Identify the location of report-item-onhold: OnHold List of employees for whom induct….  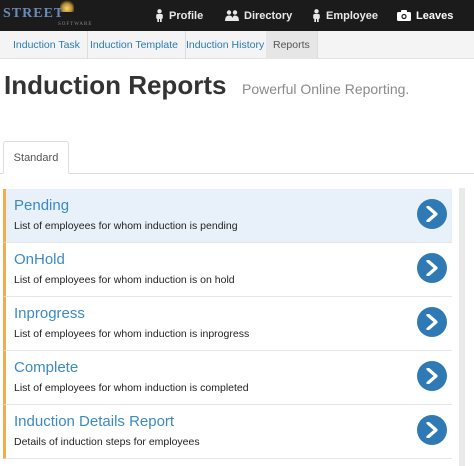
(227, 270).